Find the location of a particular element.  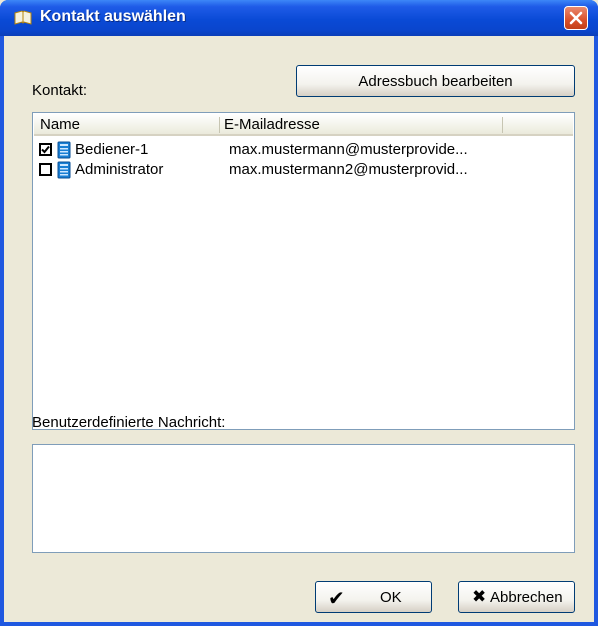

checkmark-icon is located at coordinates (45, 149).